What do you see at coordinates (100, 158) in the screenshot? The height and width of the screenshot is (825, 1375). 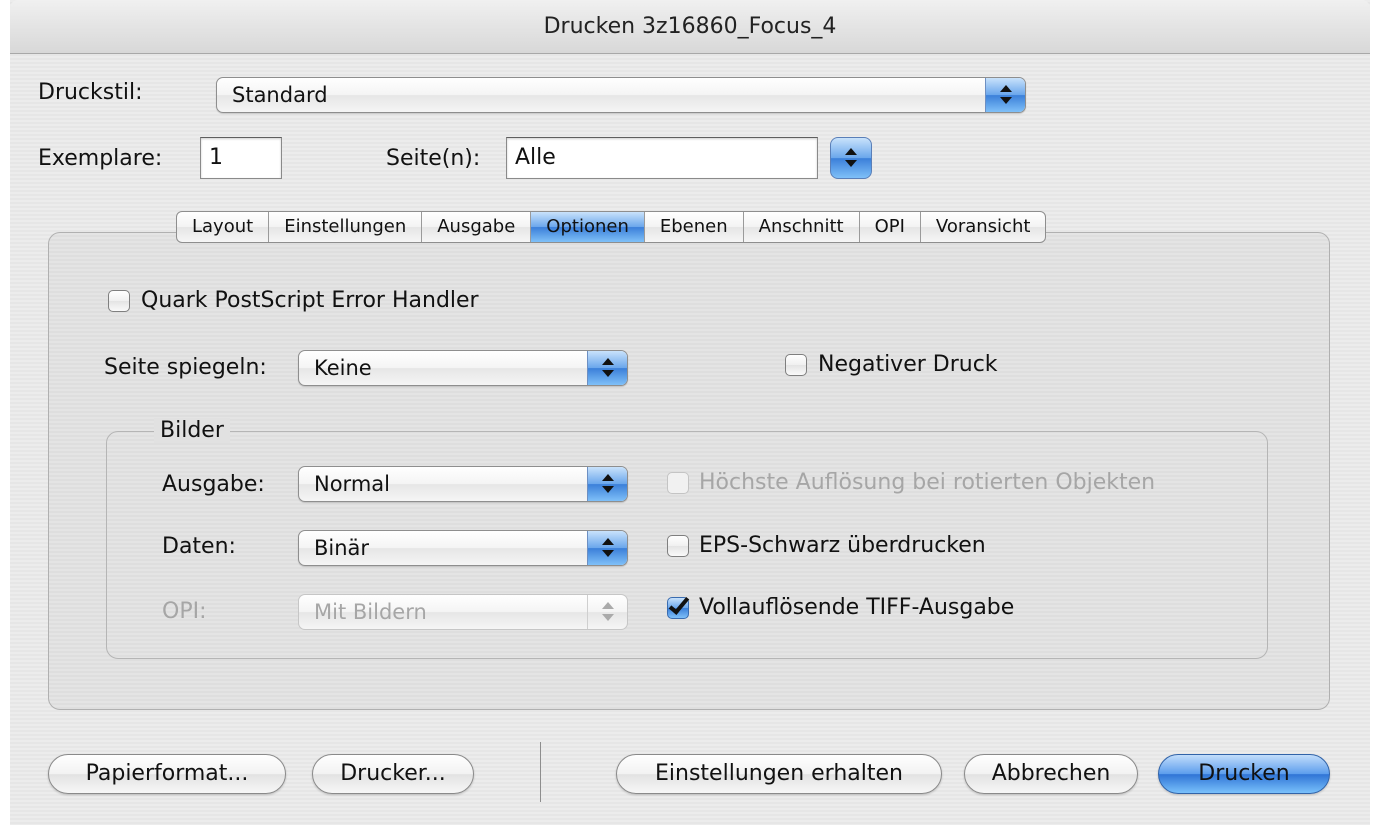 I see `exemplare-label: Exemplare:` at bounding box center [100, 158].